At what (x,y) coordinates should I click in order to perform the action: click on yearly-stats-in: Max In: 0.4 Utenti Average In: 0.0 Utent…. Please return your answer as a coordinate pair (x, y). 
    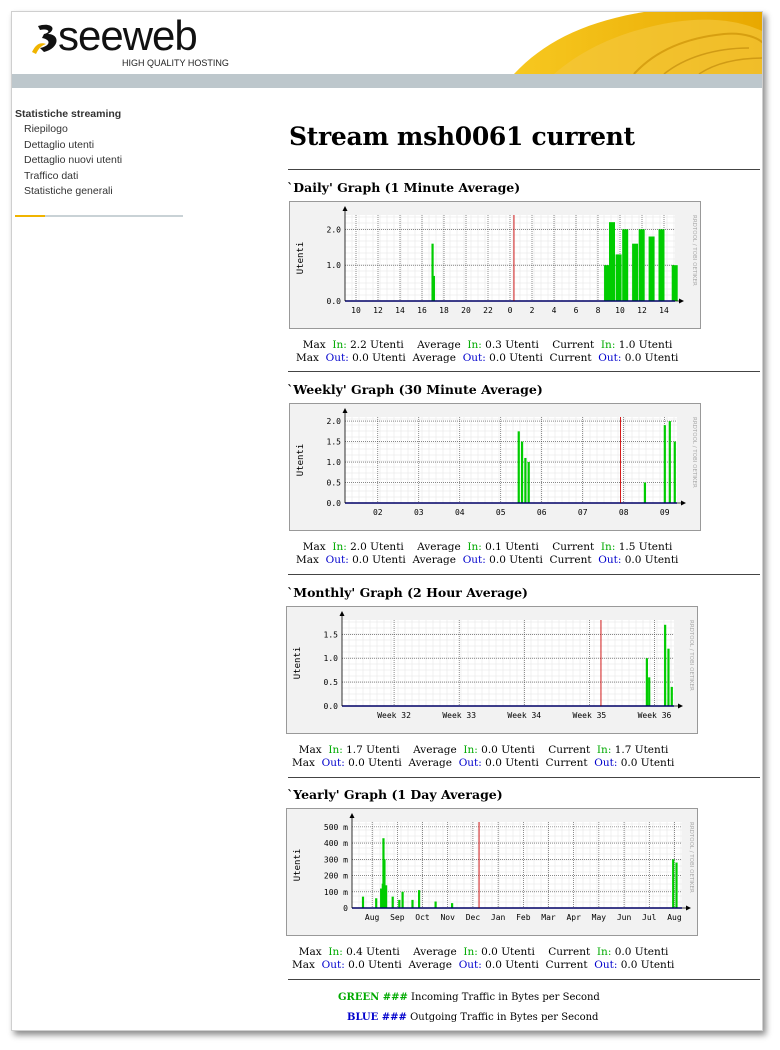
    Looking at the image, I should click on (483, 952).